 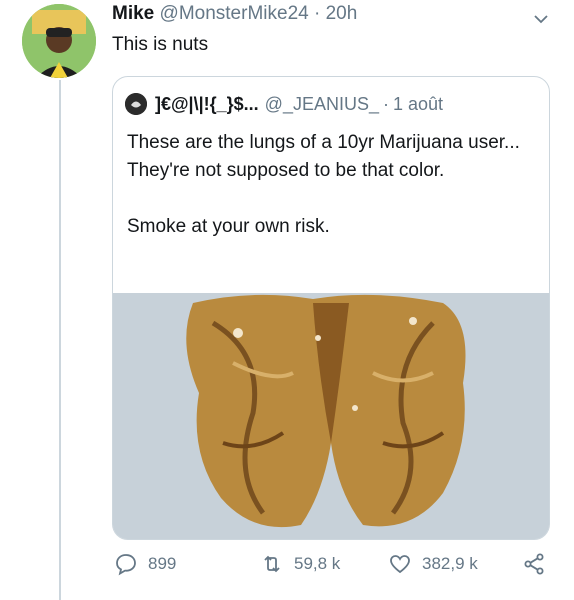 What do you see at coordinates (317, 563) in the screenshot?
I see `retweet-count: 59,8 k` at bounding box center [317, 563].